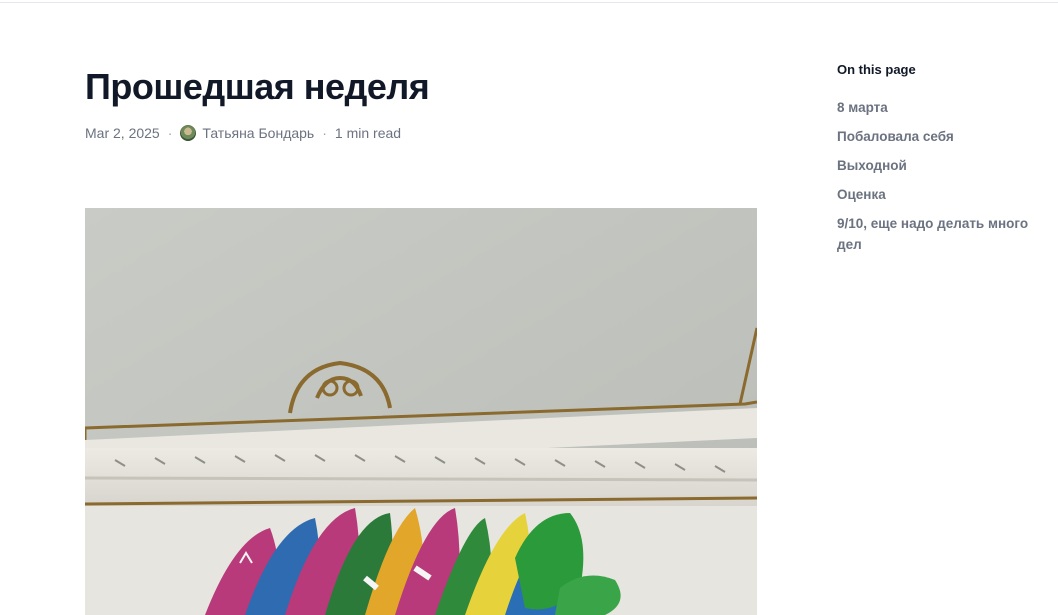 Image resolution: width=1058 pixels, height=615 pixels. What do you see at coordinates (529, 1) in the screenshot?
I see `top-border` at bounding box center [529, 1].